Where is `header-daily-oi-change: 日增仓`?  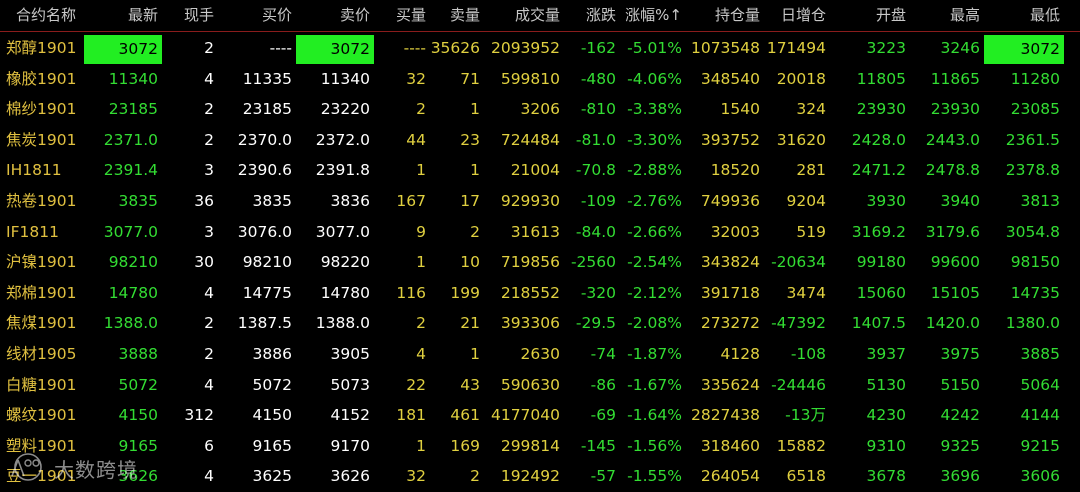 header-daily-oi-change: 日增仓 is located at coordinates (797, 15).